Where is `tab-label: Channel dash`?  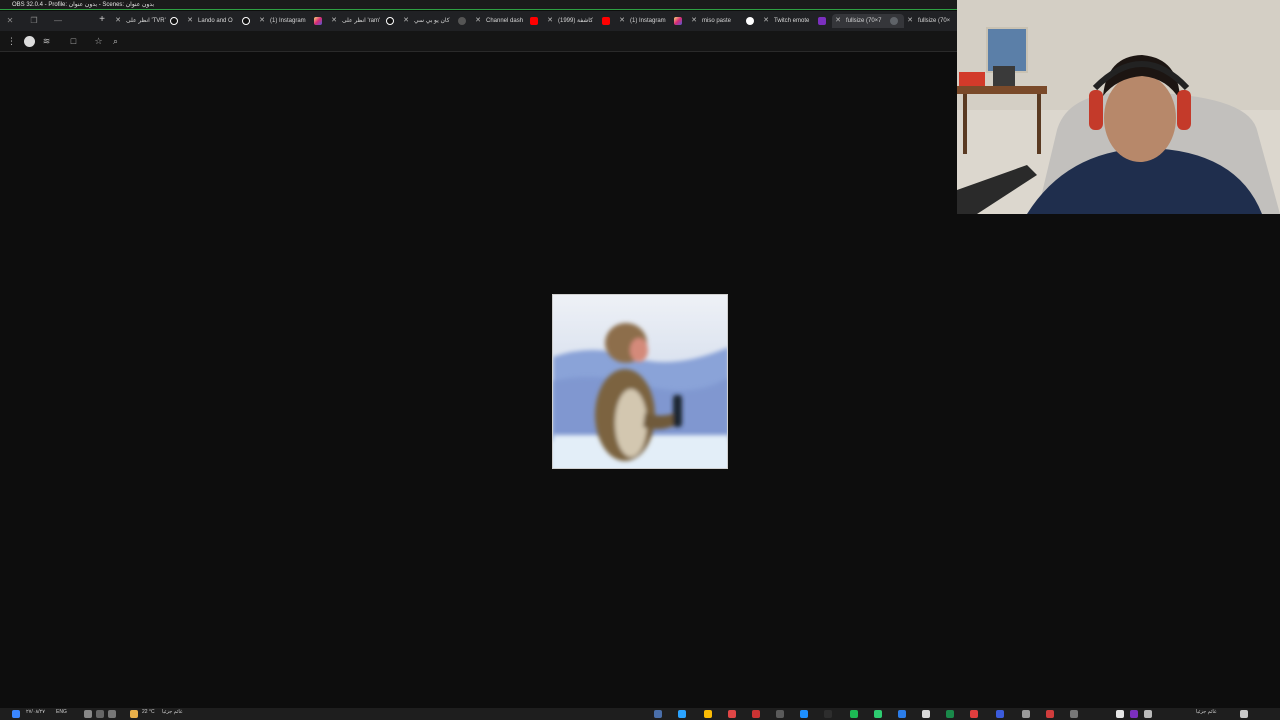
tab-label: Channel dash is located at coordinates (505, 21).